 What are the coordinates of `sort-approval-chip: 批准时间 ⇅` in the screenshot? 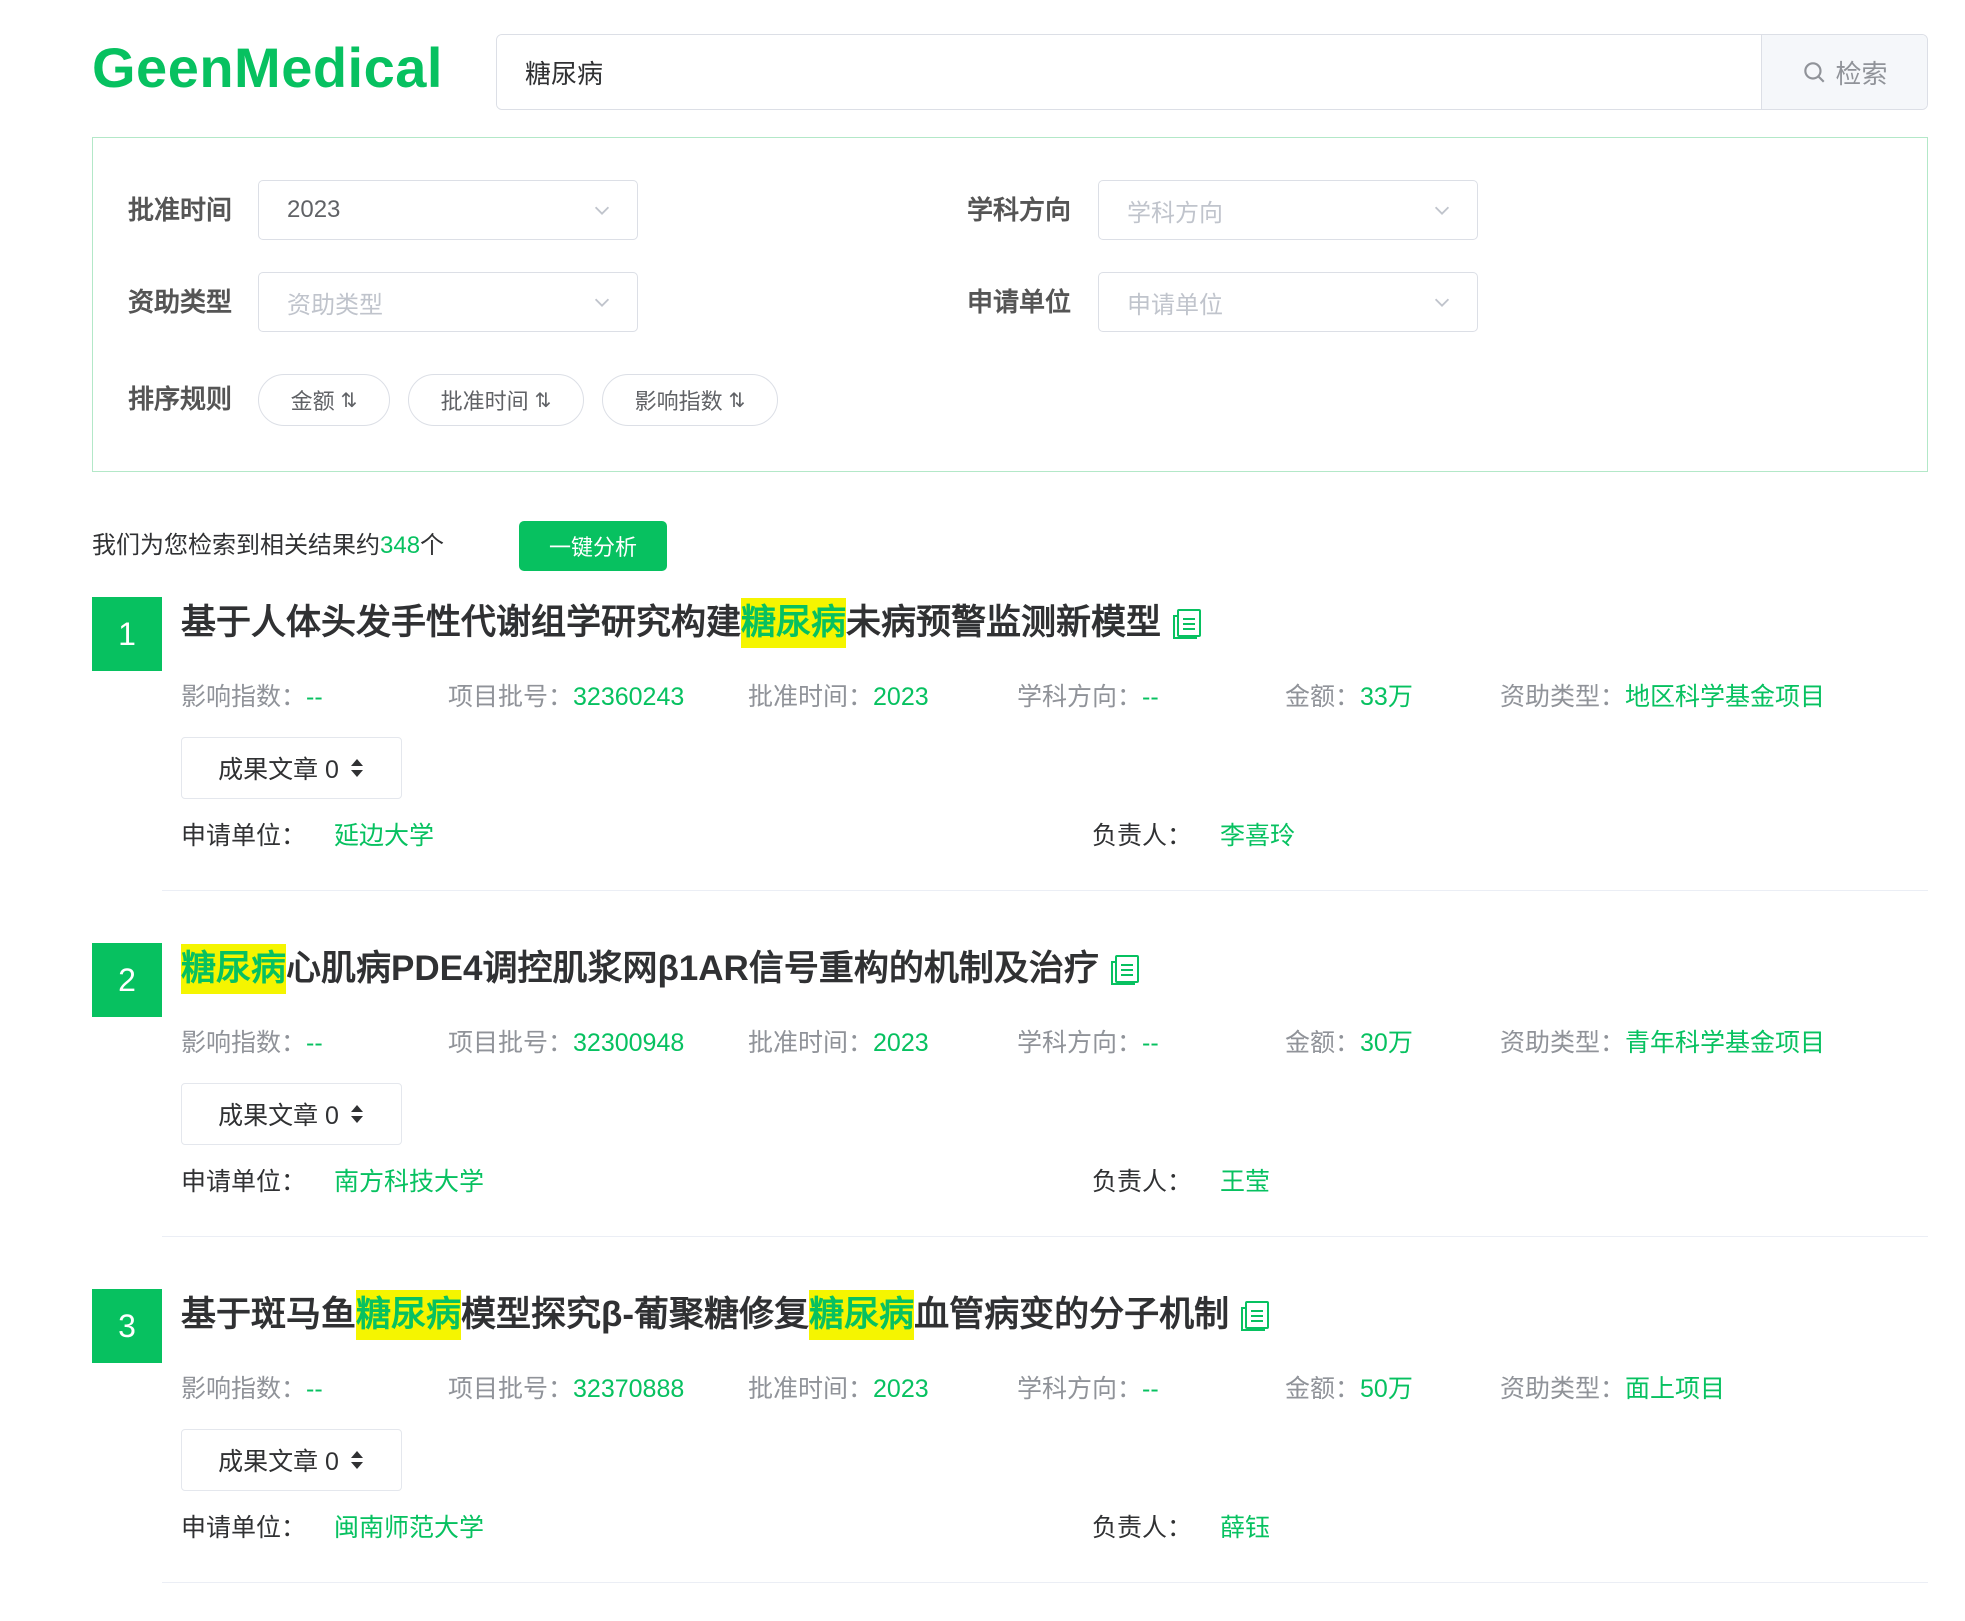 It's located at (496, 400).